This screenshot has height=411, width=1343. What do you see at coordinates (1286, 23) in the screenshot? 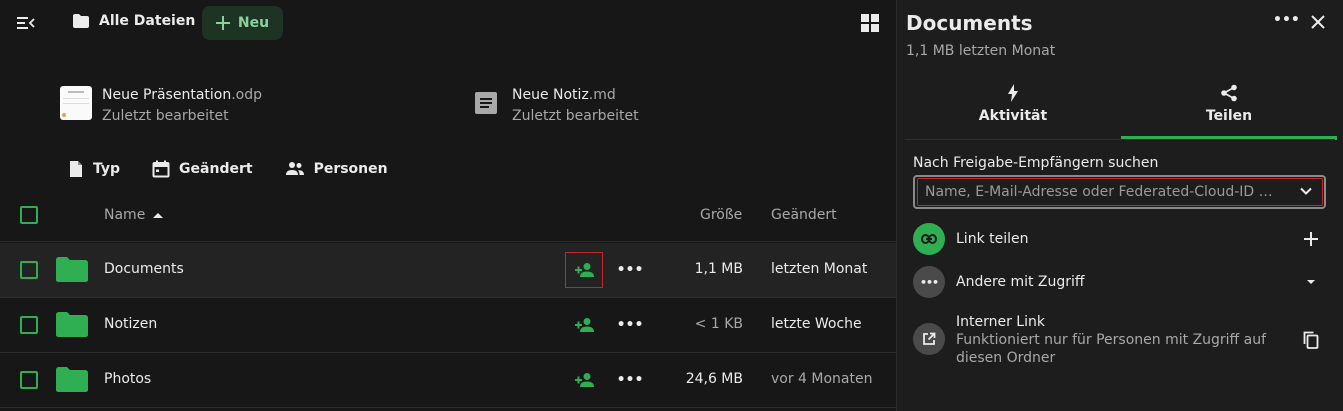
I see `sidebar-more-icon: •••` at bounding box center [1286, 23].